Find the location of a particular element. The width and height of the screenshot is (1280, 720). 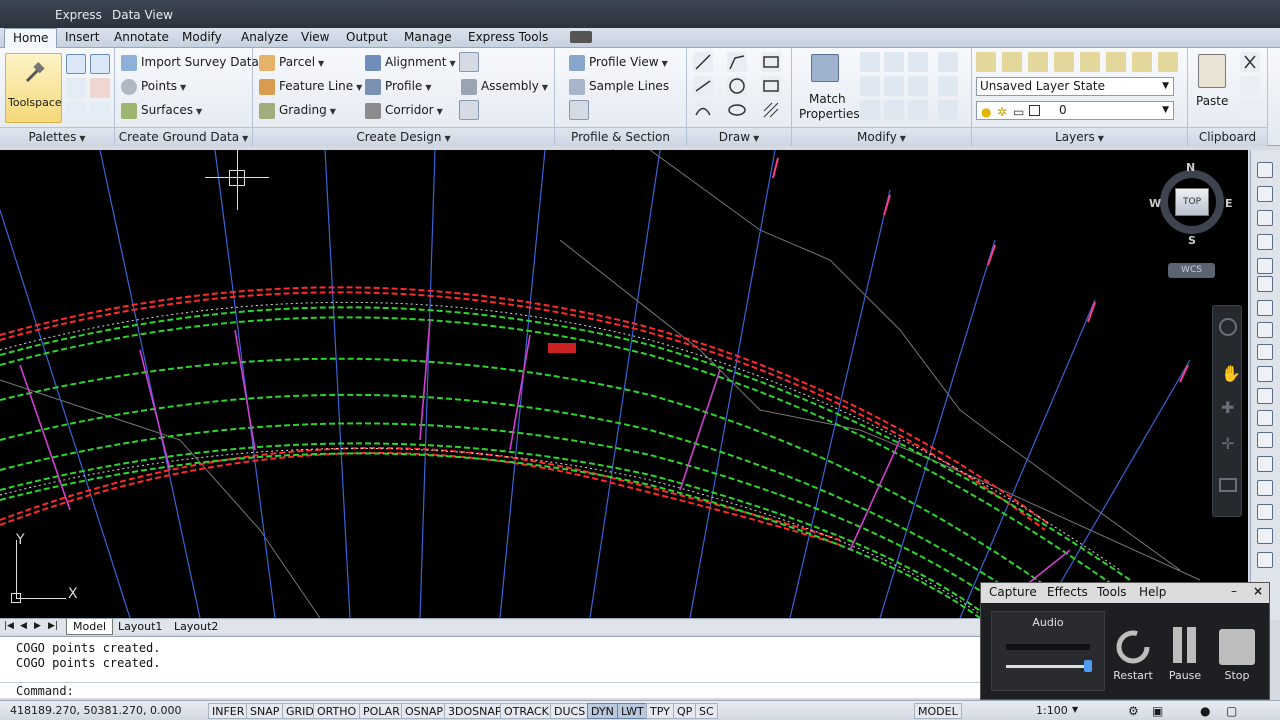

panel-title-create-ground: Create Ground Data ▼ is located at coordinates (183, 136).